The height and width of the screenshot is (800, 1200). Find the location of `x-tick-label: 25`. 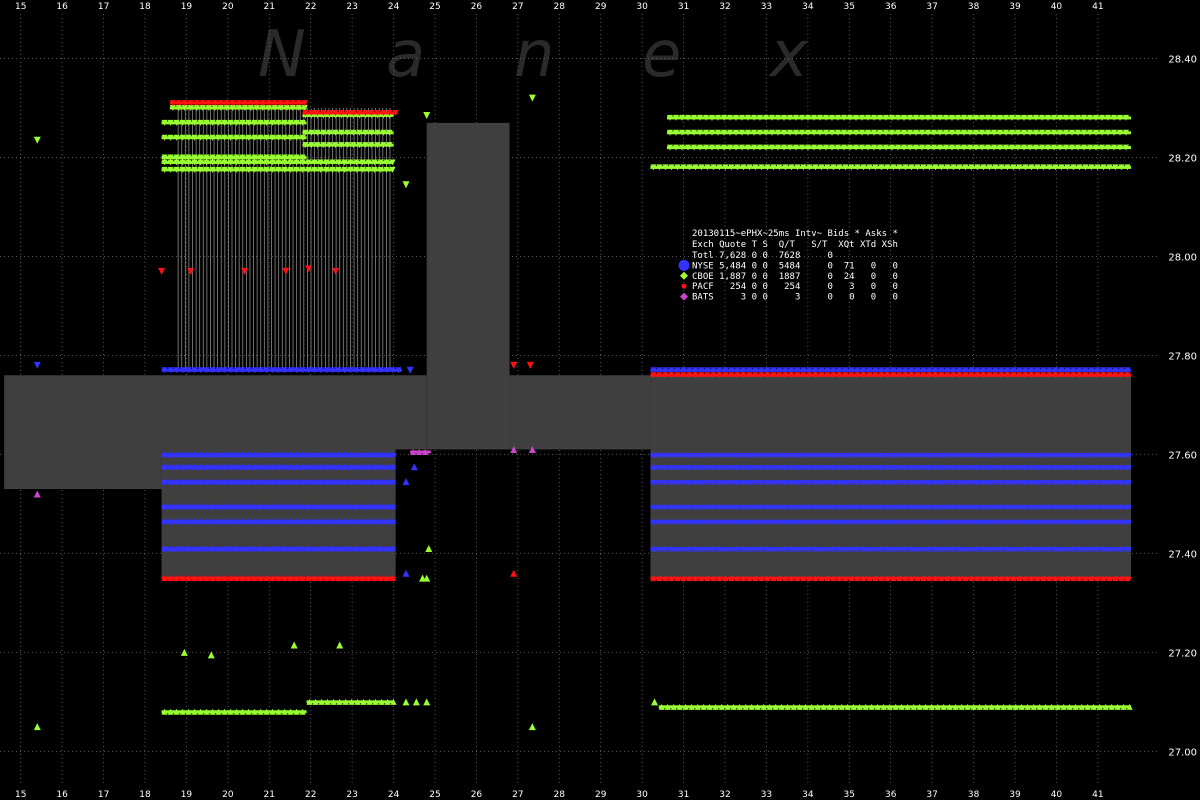

x-tick-label: 25 is located at coordinates (434, 795).